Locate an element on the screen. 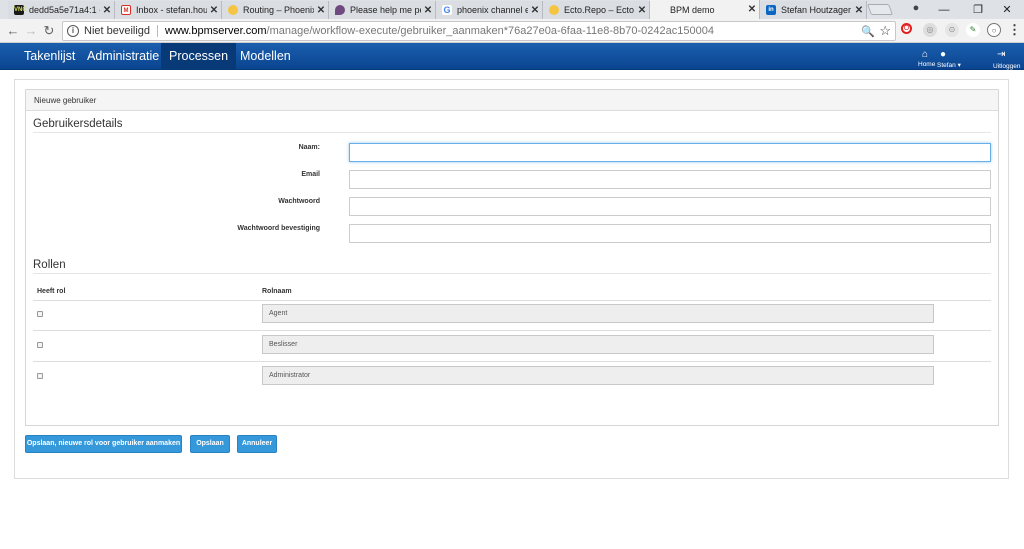 The width and height of the screenshot is (1024, 549). browser-tab-inbox: M Inbox - stefan.hout ✕ is located at coordinates (168, 10).